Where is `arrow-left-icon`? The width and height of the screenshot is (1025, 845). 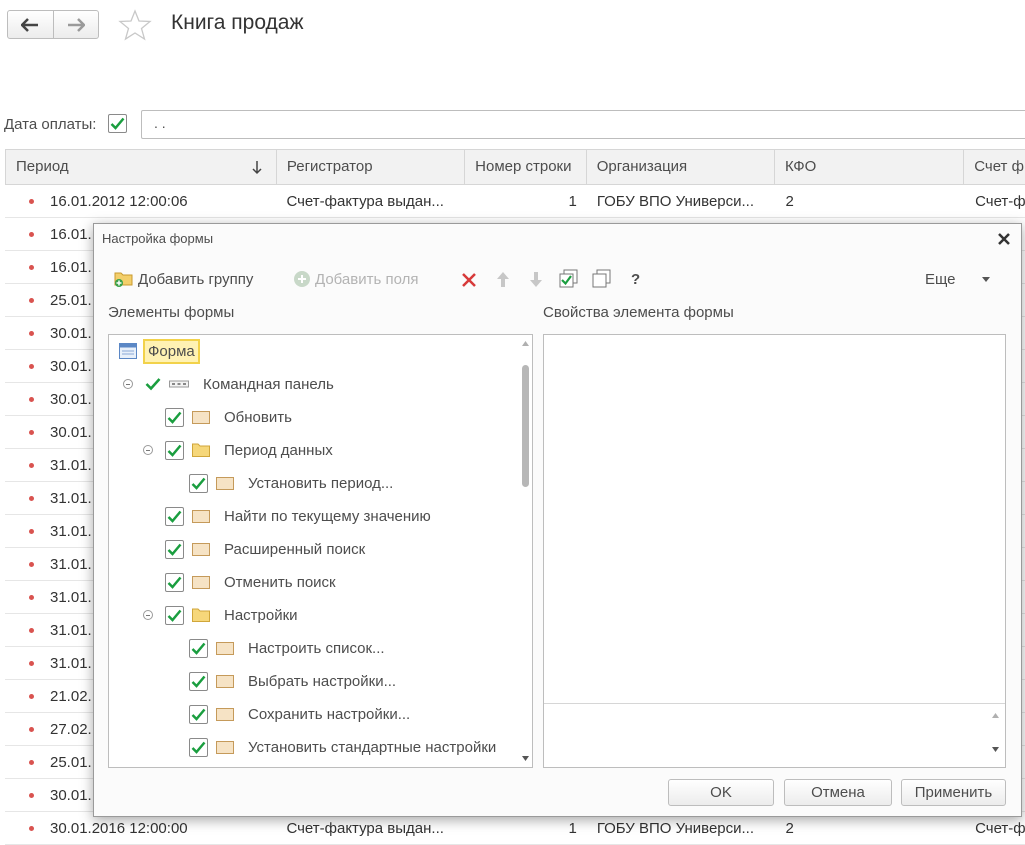 arrow-left-icon is located at coordinates (30, 24).